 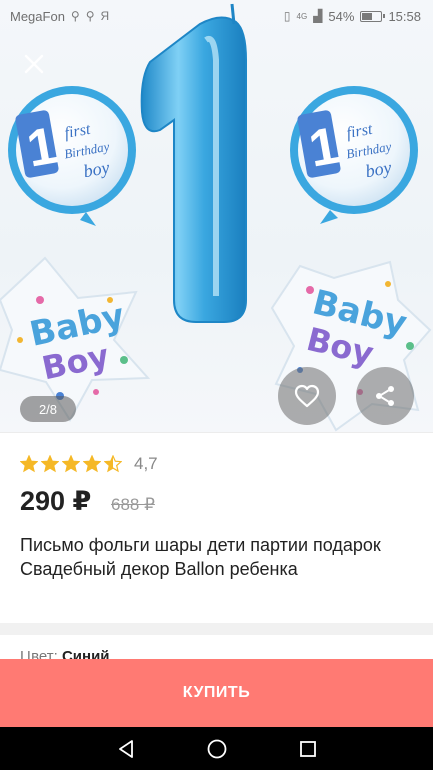 I want to click on current-price: 290 ₽, so click(x=56, y=501).